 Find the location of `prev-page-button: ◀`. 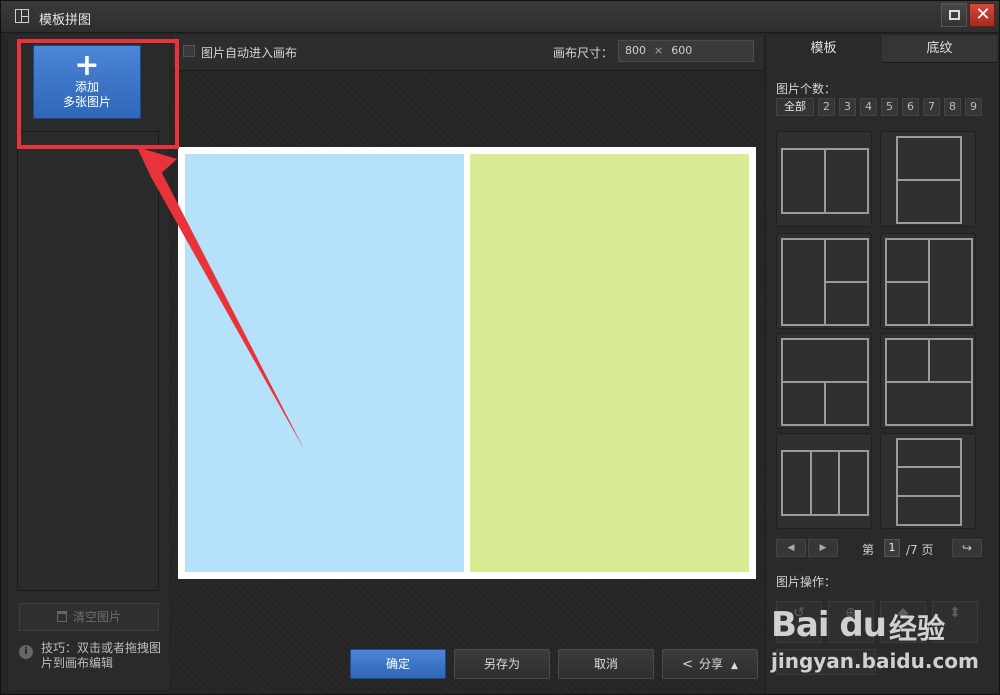

prev-page-button: ◀ is located at coordinates (791, 548).